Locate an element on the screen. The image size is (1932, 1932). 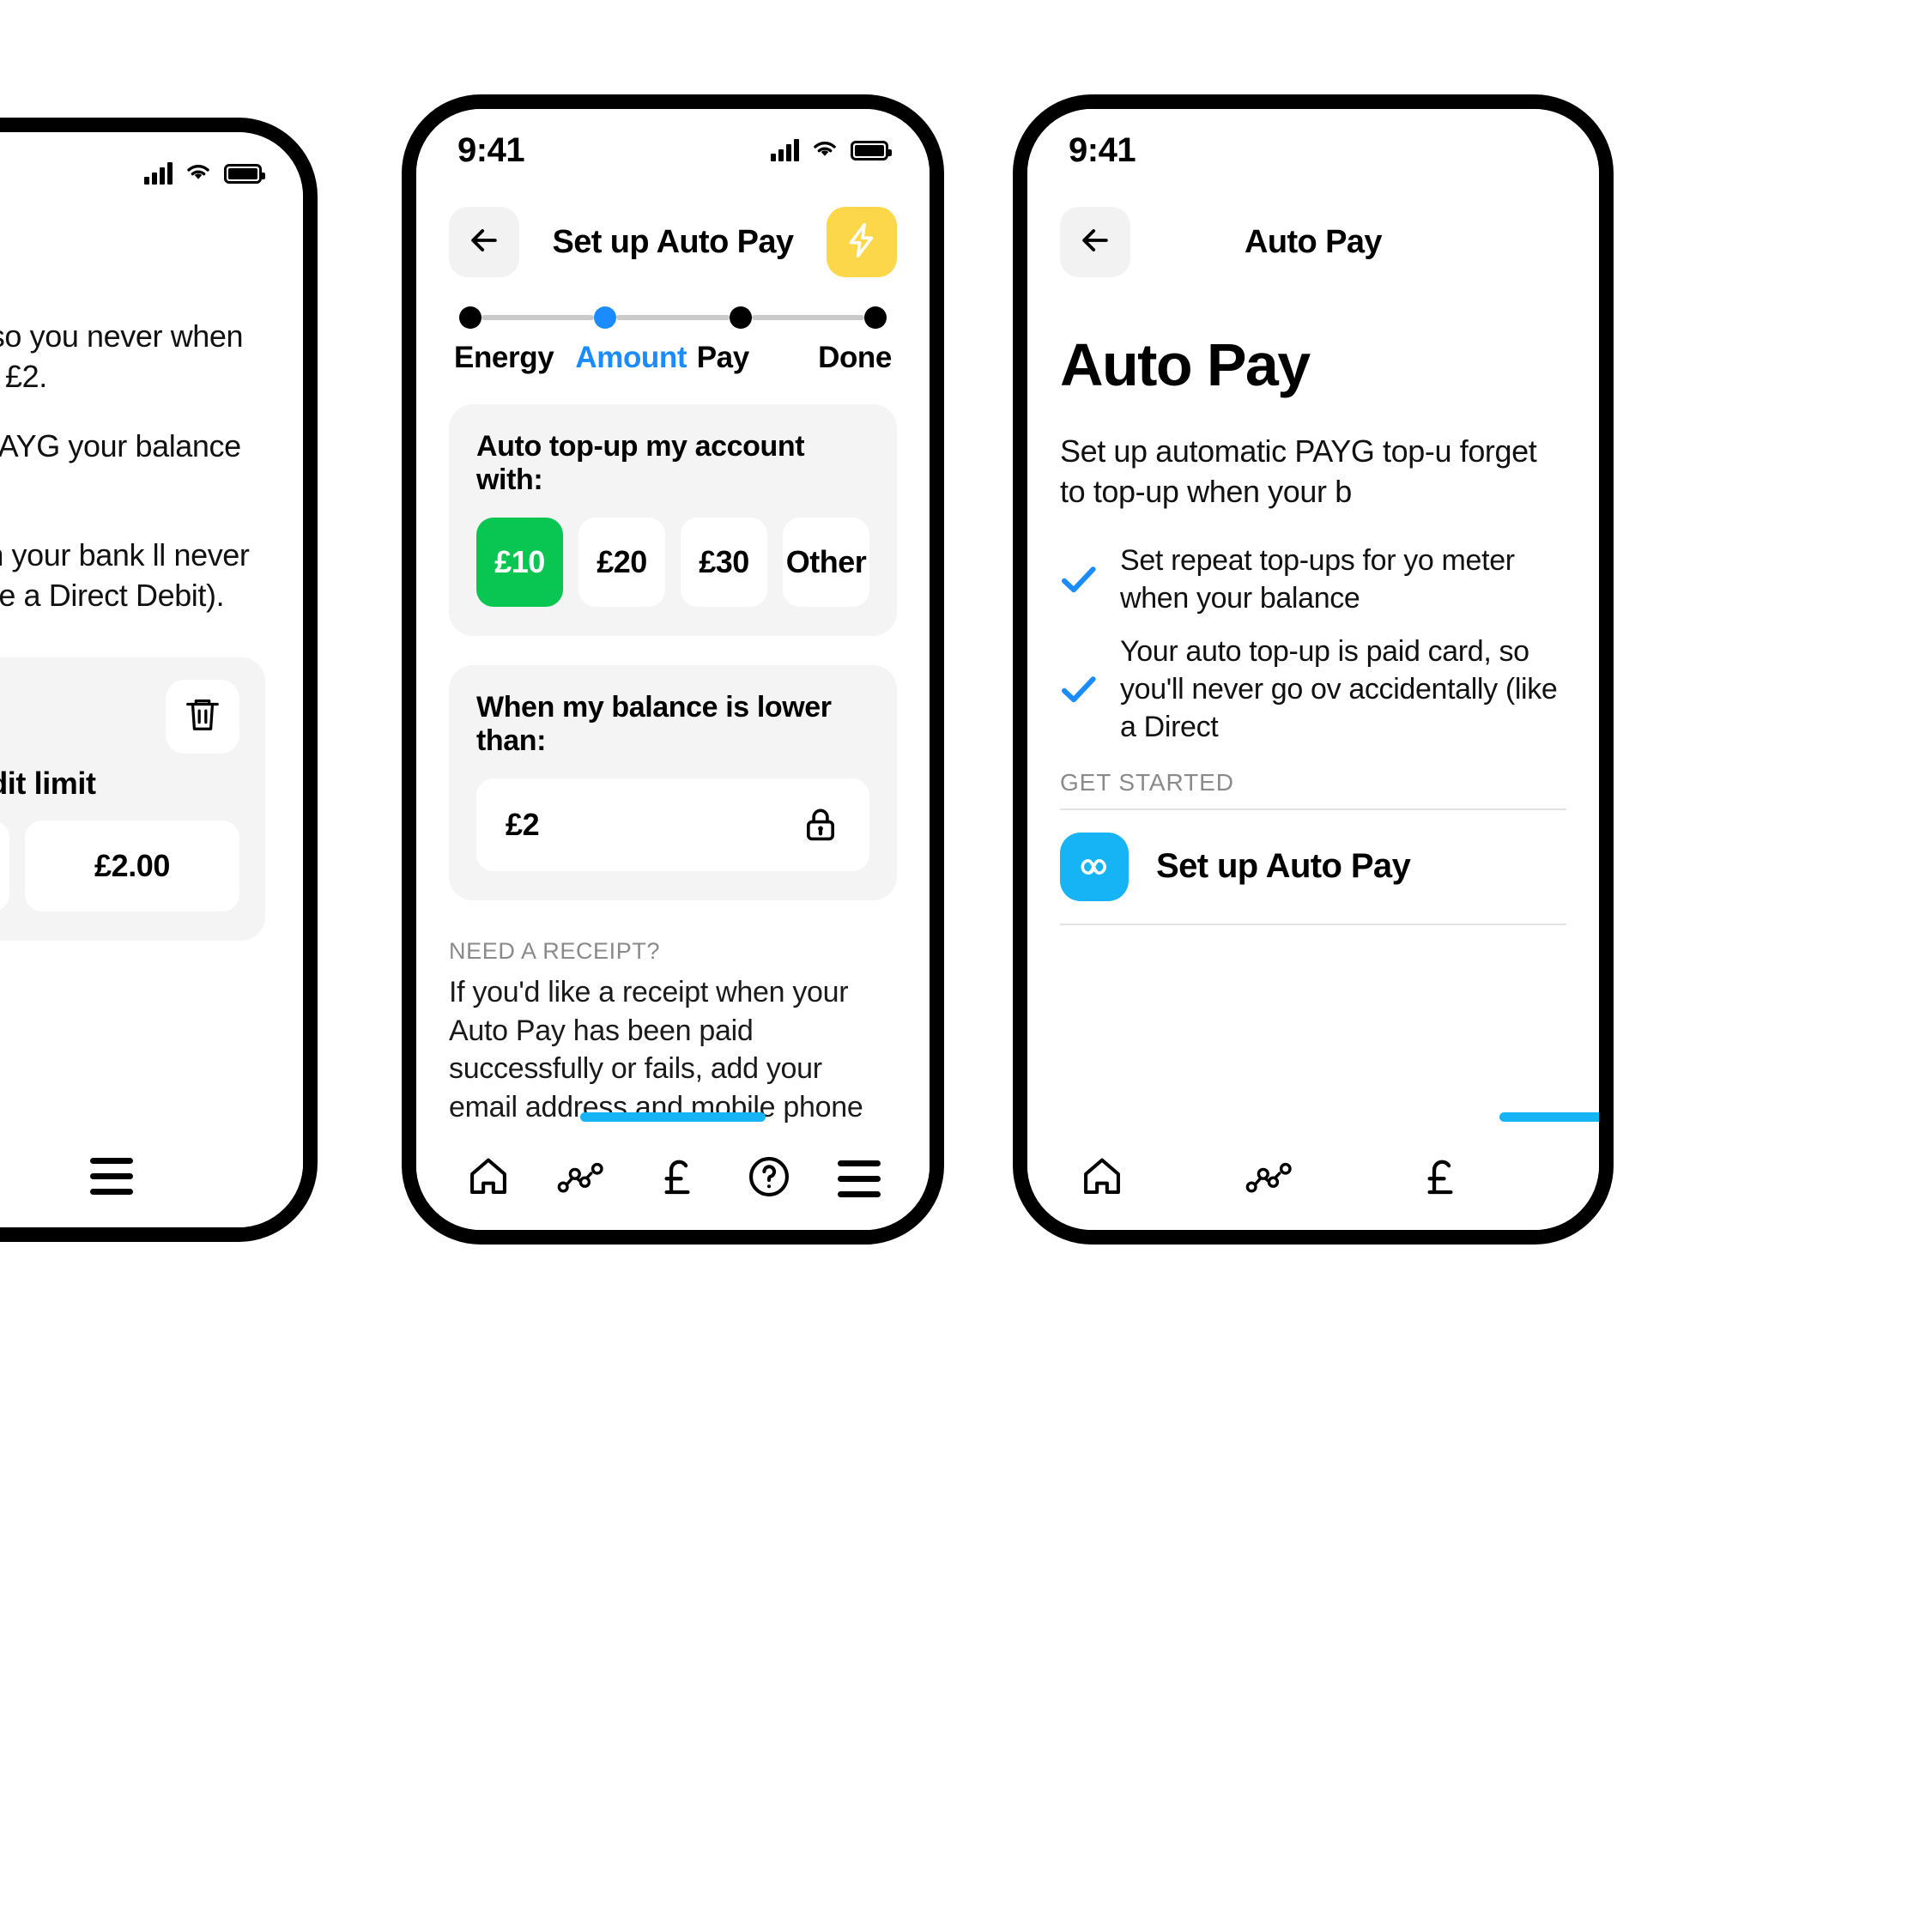
trash-icon is located at coordinates (203, 716).